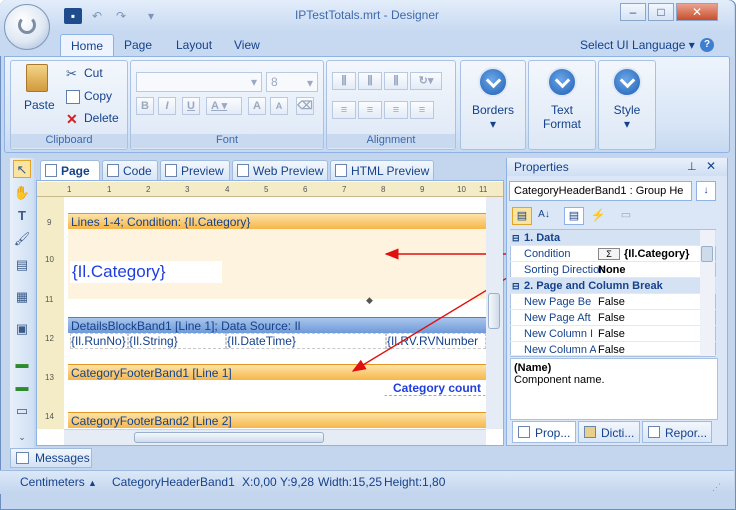 This screenshot has height=510, width=736. Describe the element at coordinates (51, 170) in the screenshot. I see `page-icon` at that location.